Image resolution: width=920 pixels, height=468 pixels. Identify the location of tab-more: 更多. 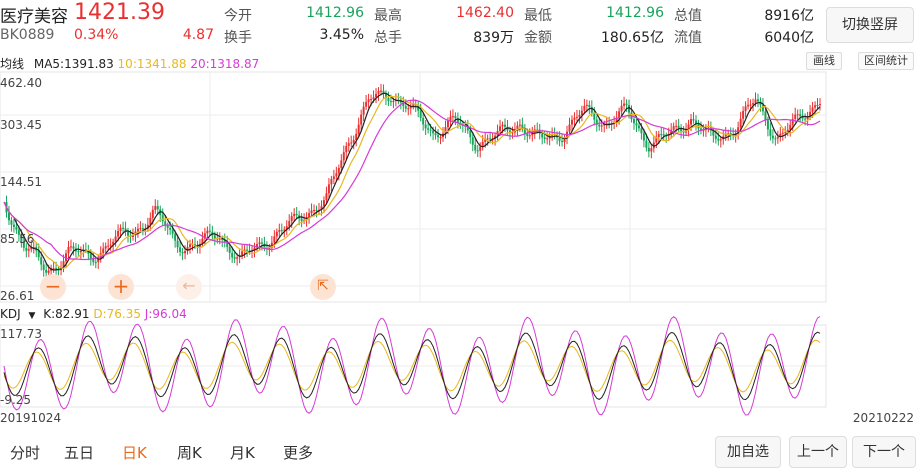
(298, 452).